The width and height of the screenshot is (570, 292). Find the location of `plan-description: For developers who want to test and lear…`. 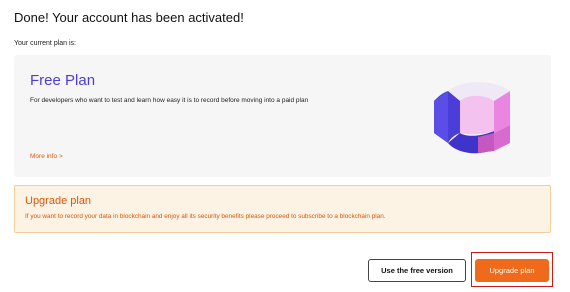

plan-description: For developers who want to test and lear… is located at coordinates (169, 100).